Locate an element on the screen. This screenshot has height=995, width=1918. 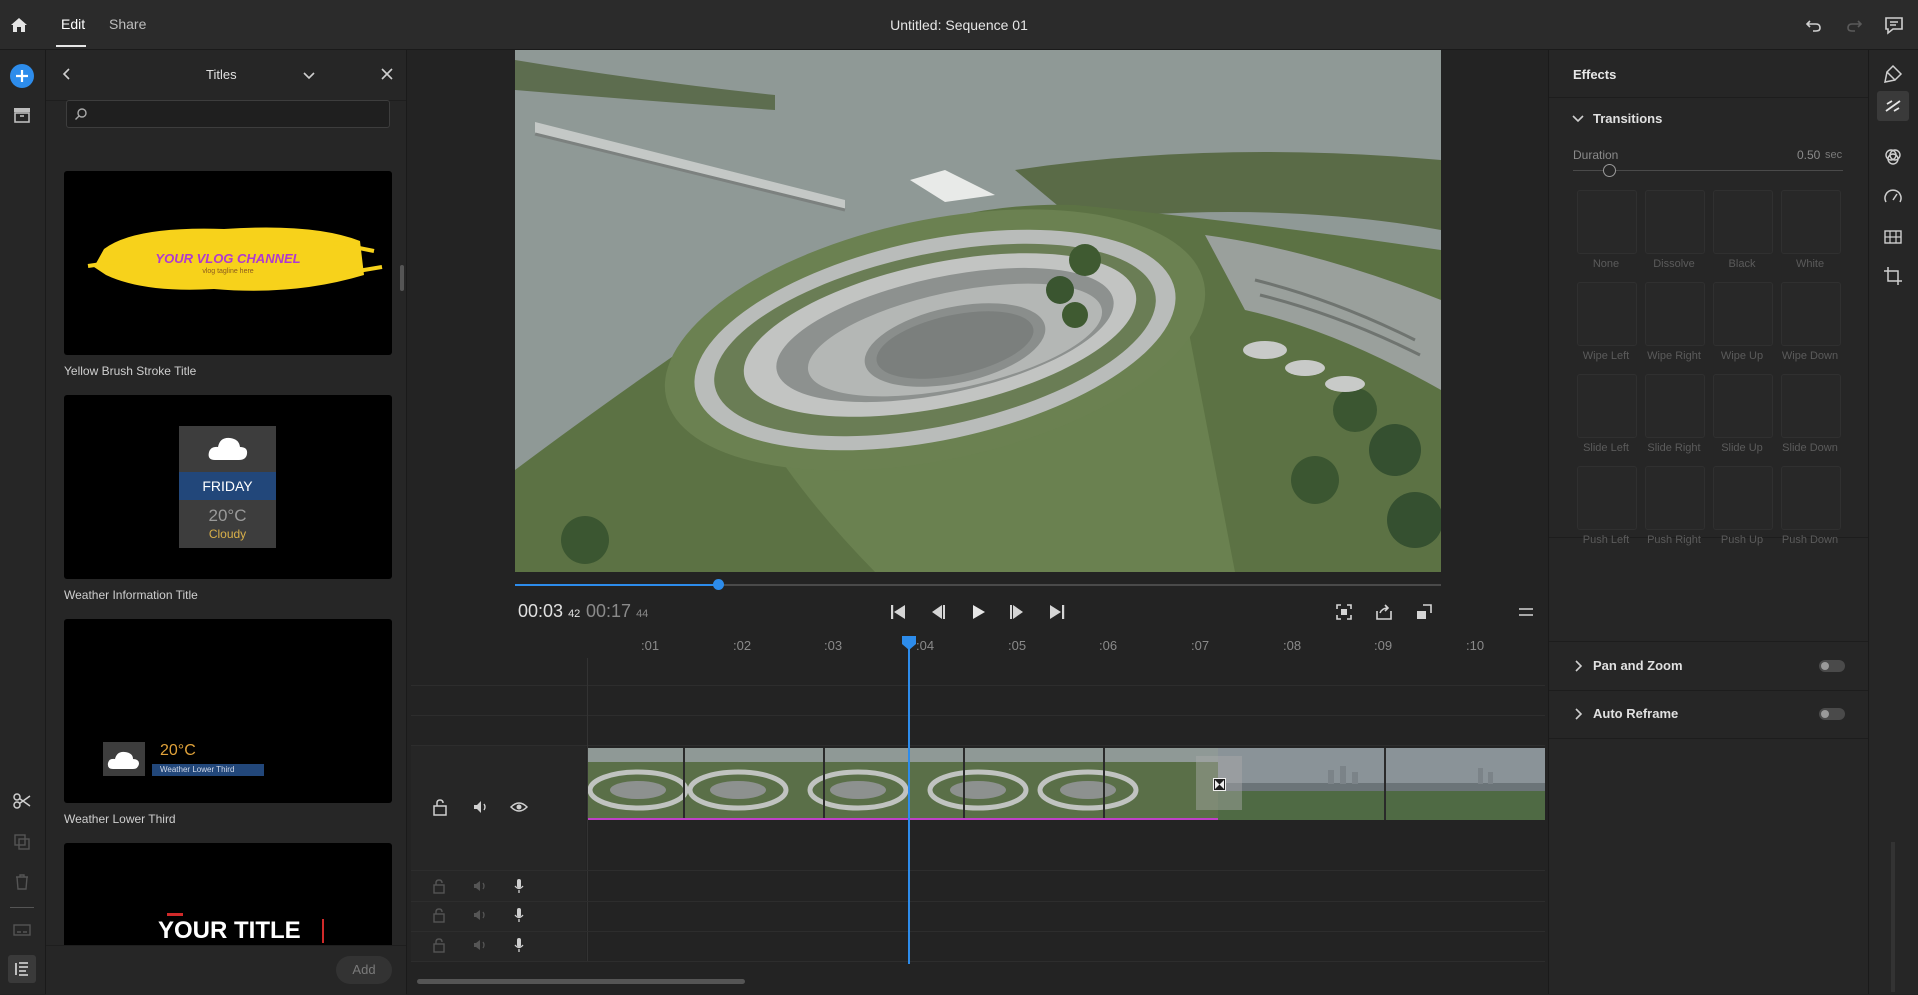
transition-slide-left-tile is located at coordinates (1607, 406).